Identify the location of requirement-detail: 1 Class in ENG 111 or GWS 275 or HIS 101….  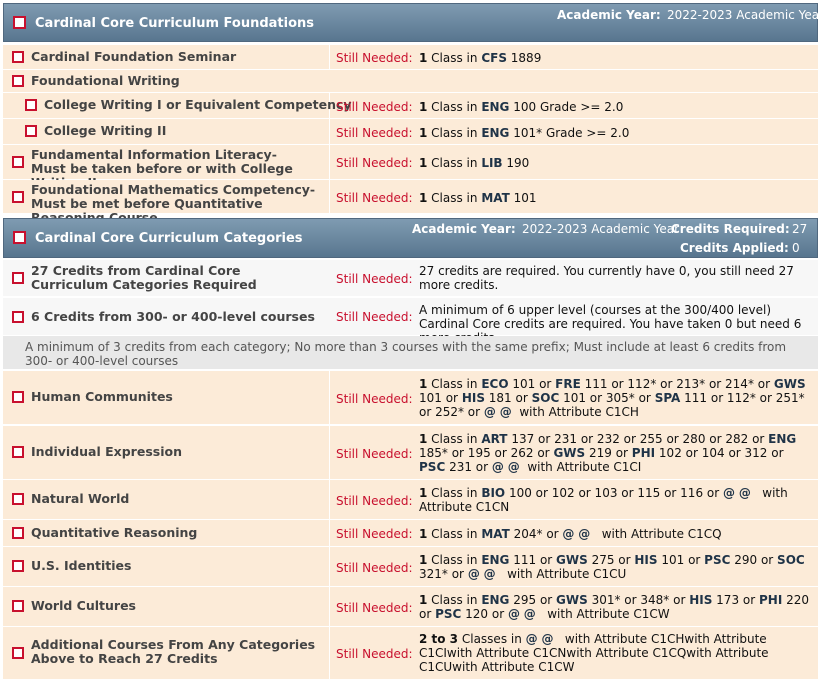
(612, 567).